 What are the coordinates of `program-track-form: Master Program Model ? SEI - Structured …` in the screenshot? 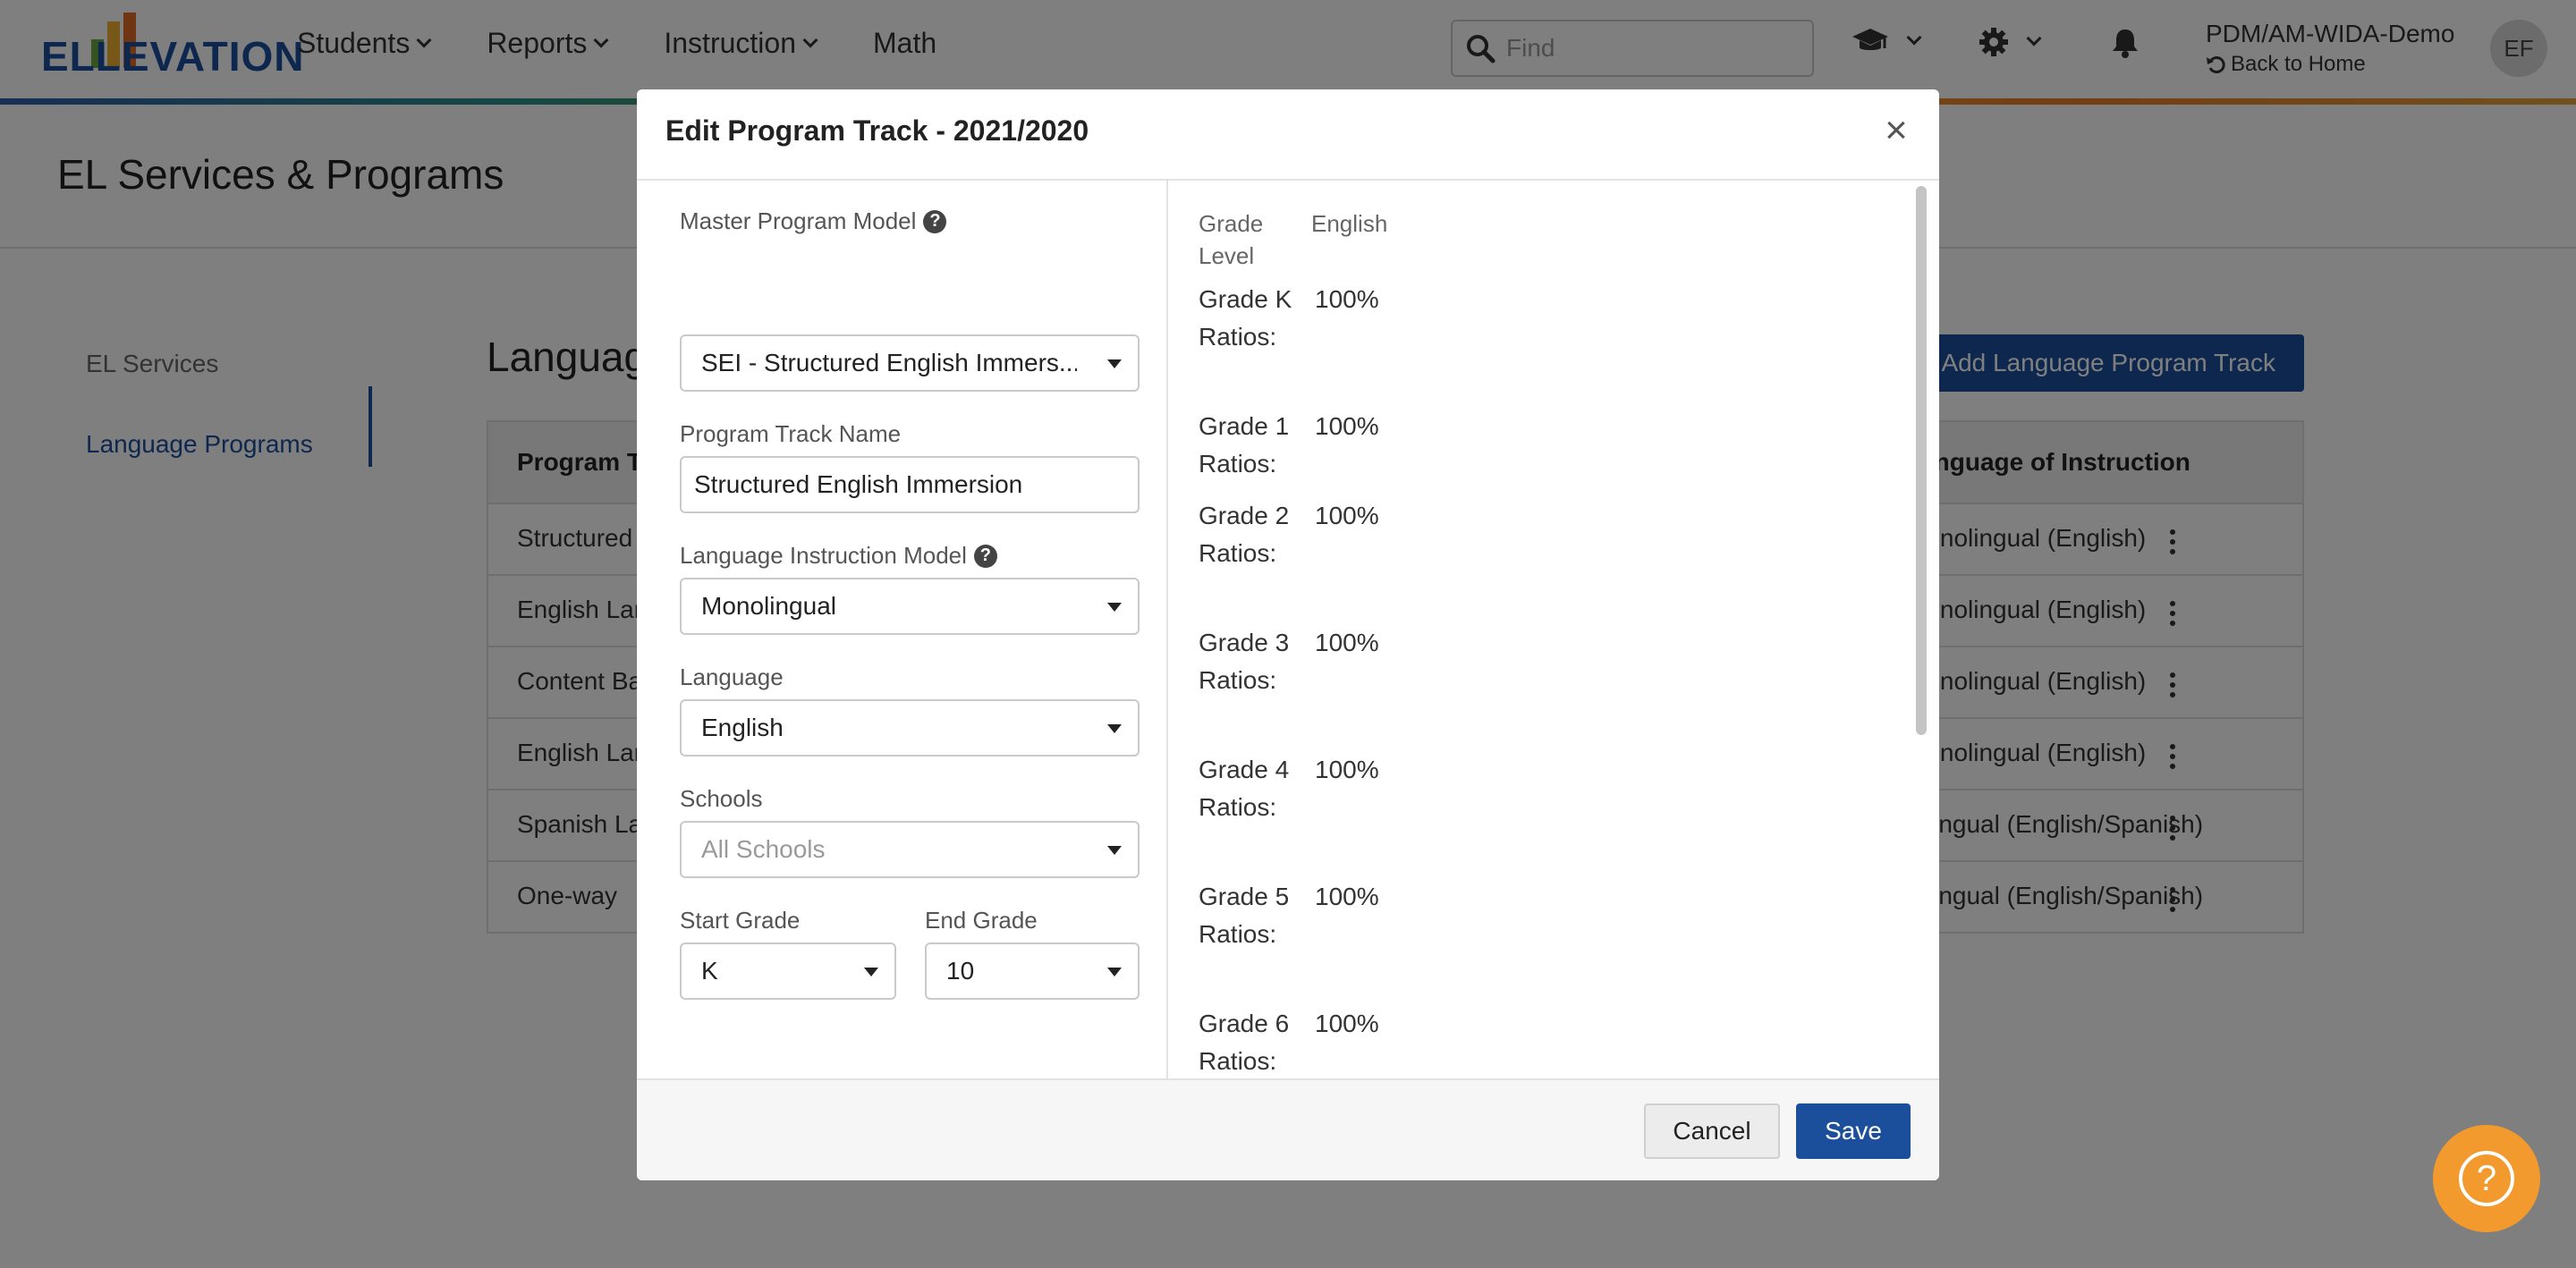 It's located at (902, 629).